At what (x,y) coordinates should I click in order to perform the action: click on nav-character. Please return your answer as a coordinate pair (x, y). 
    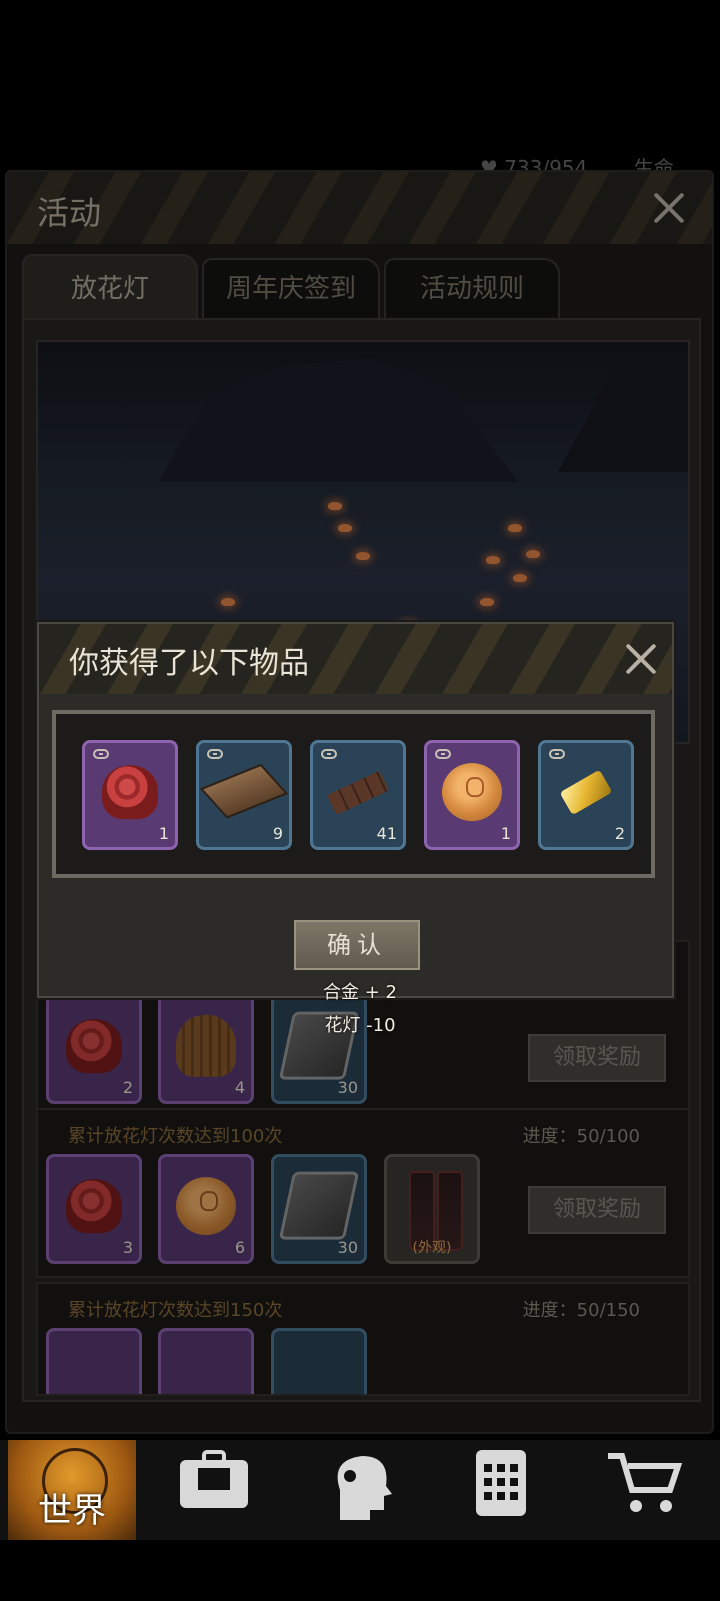
    Looking at the image, I should click on (360, 1485).